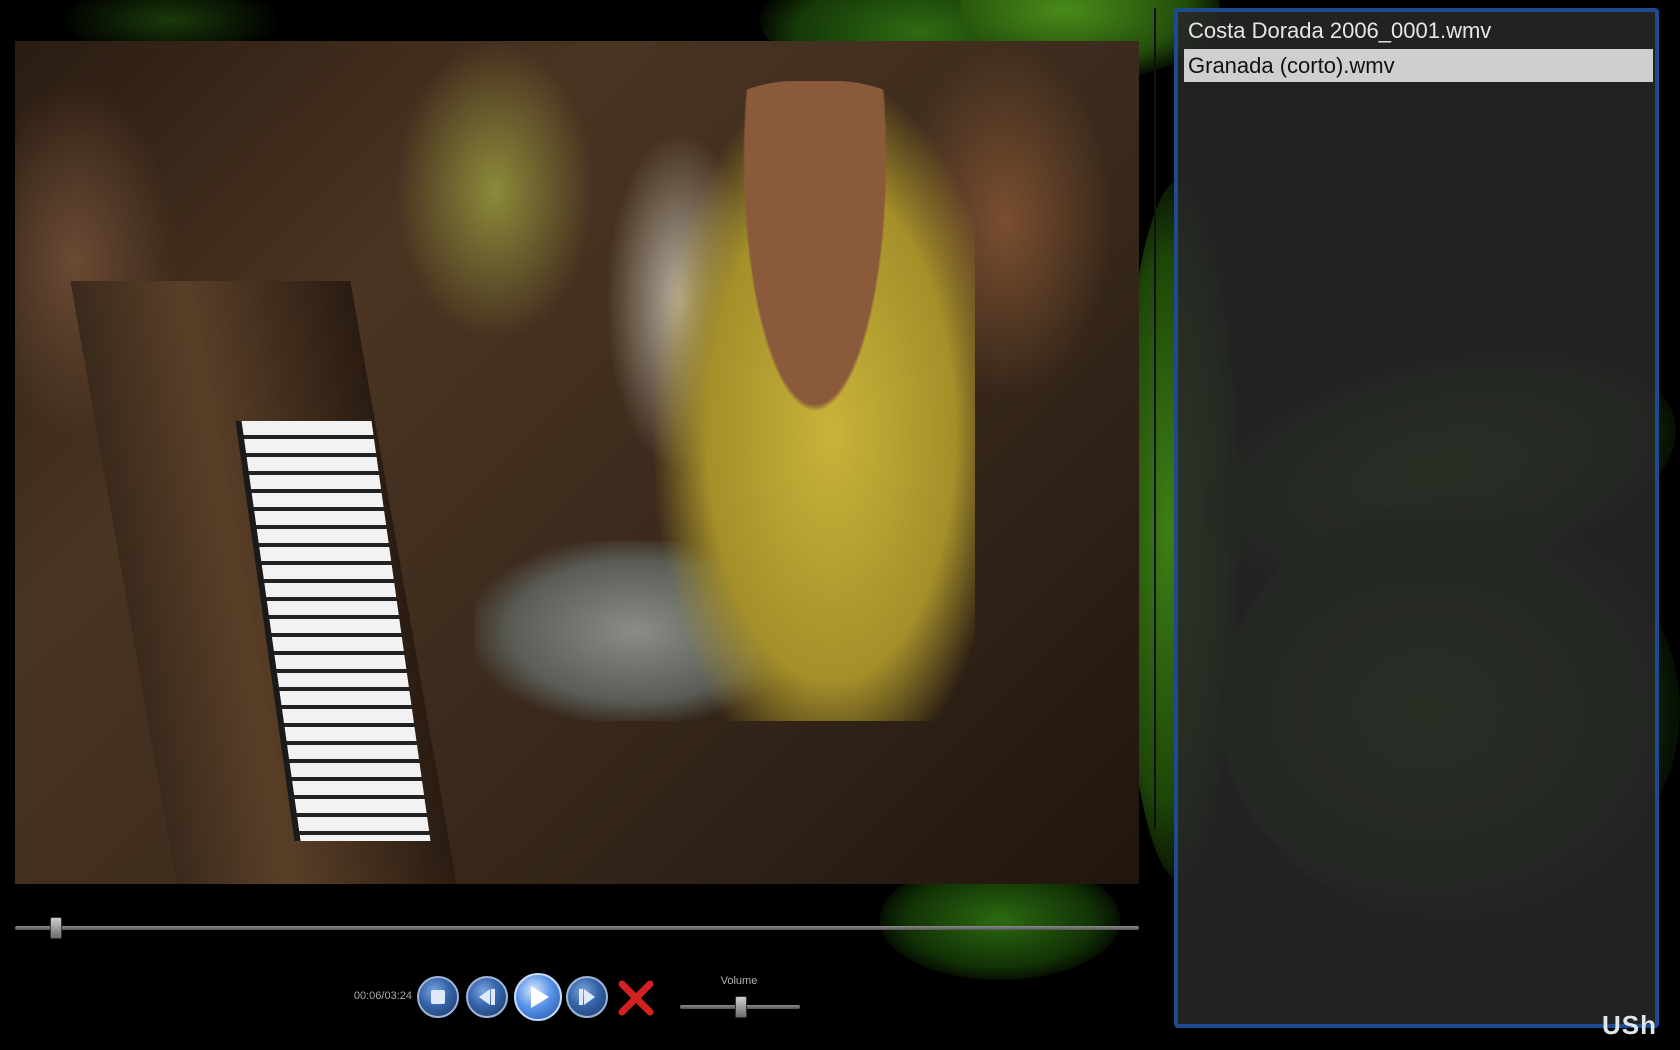 The image size is (1680, 1050). Describe the element at coordinates (1629, 1025) in the screenshot. I see `app-logo: USh` at that location.